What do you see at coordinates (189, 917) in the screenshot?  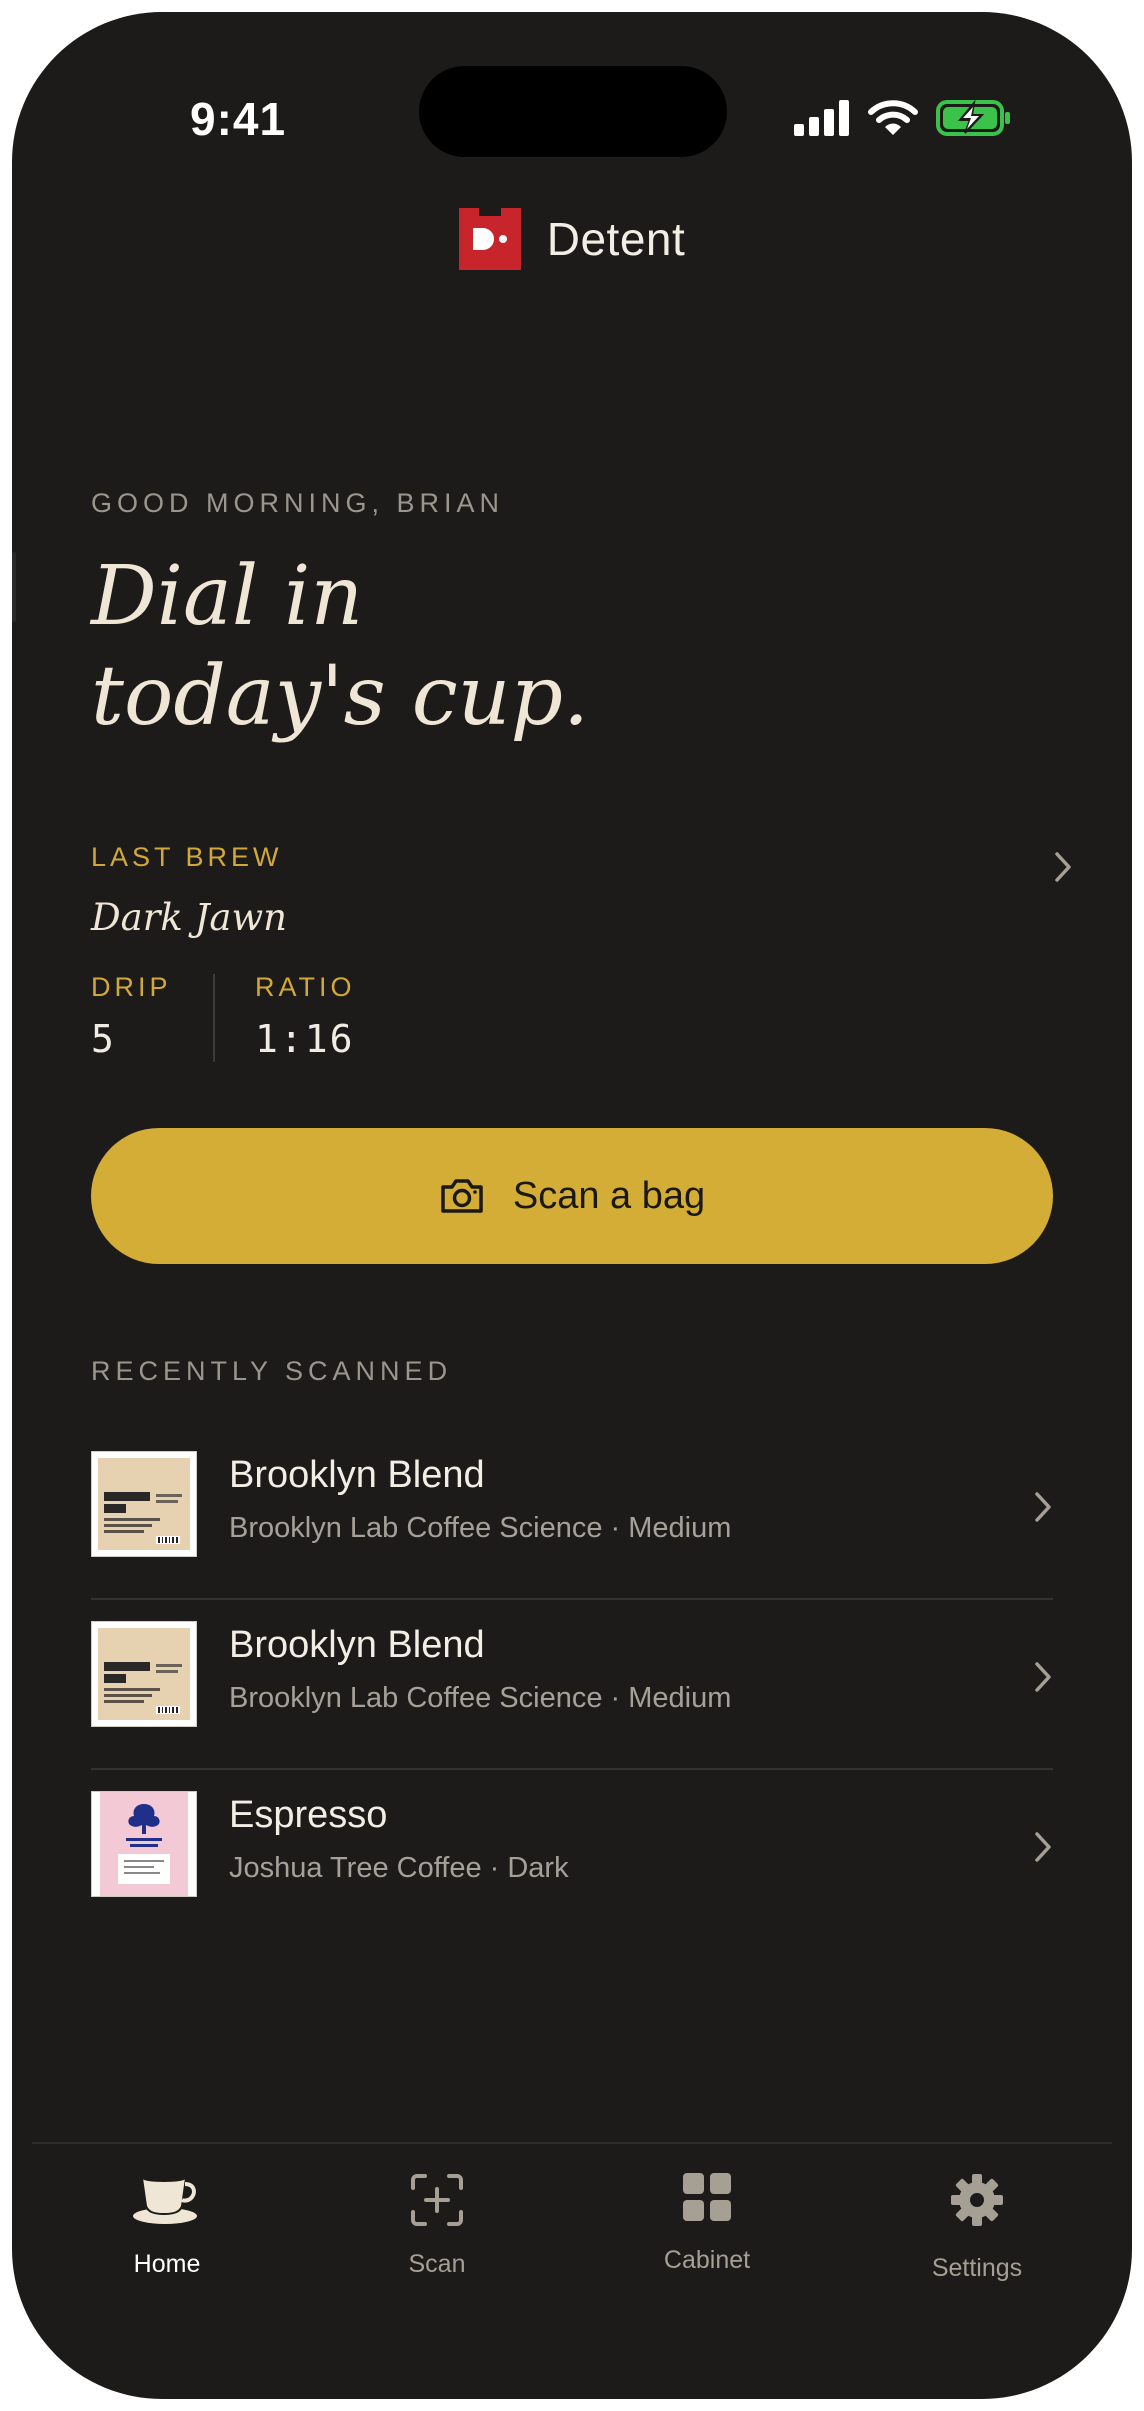 I see `last-brew-name: Dark Jawn` at bounding box center [189, 917].